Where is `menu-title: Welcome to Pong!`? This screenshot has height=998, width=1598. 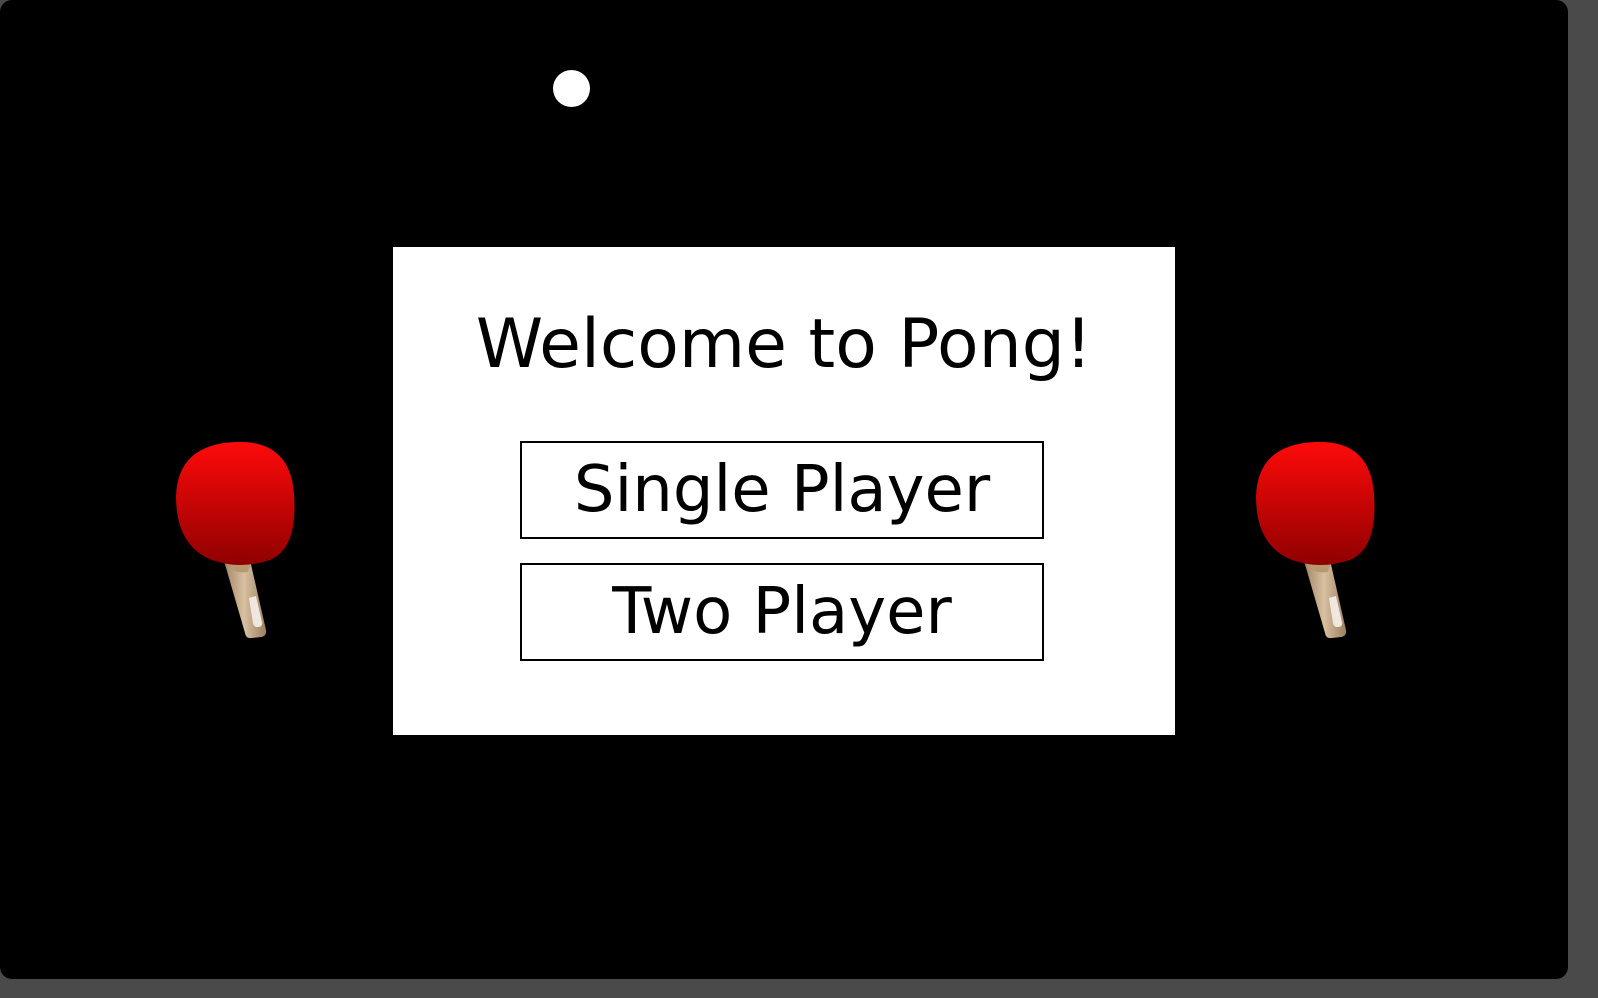
menu-title: Welcome to Pong! is located at coordinates (784, 344).